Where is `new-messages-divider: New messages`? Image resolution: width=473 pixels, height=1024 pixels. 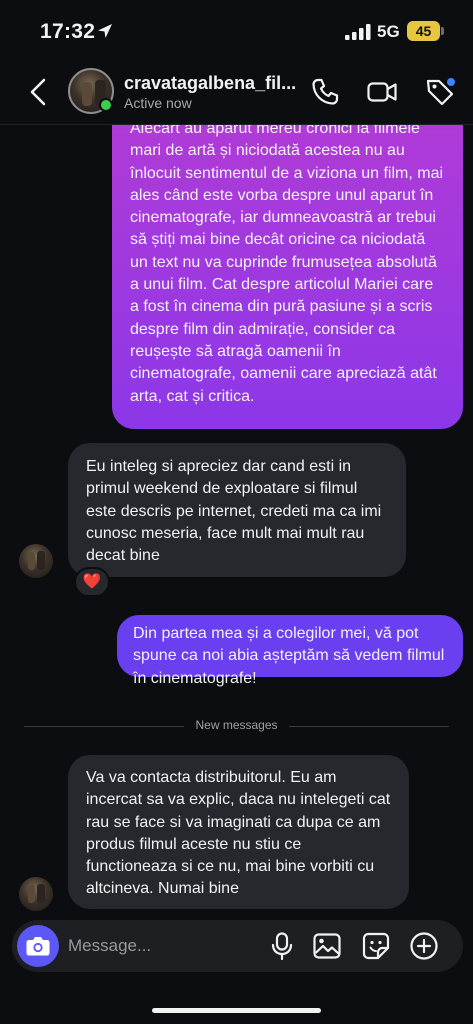
new-messages-divider: New messages is located at coordinates (236, 726).